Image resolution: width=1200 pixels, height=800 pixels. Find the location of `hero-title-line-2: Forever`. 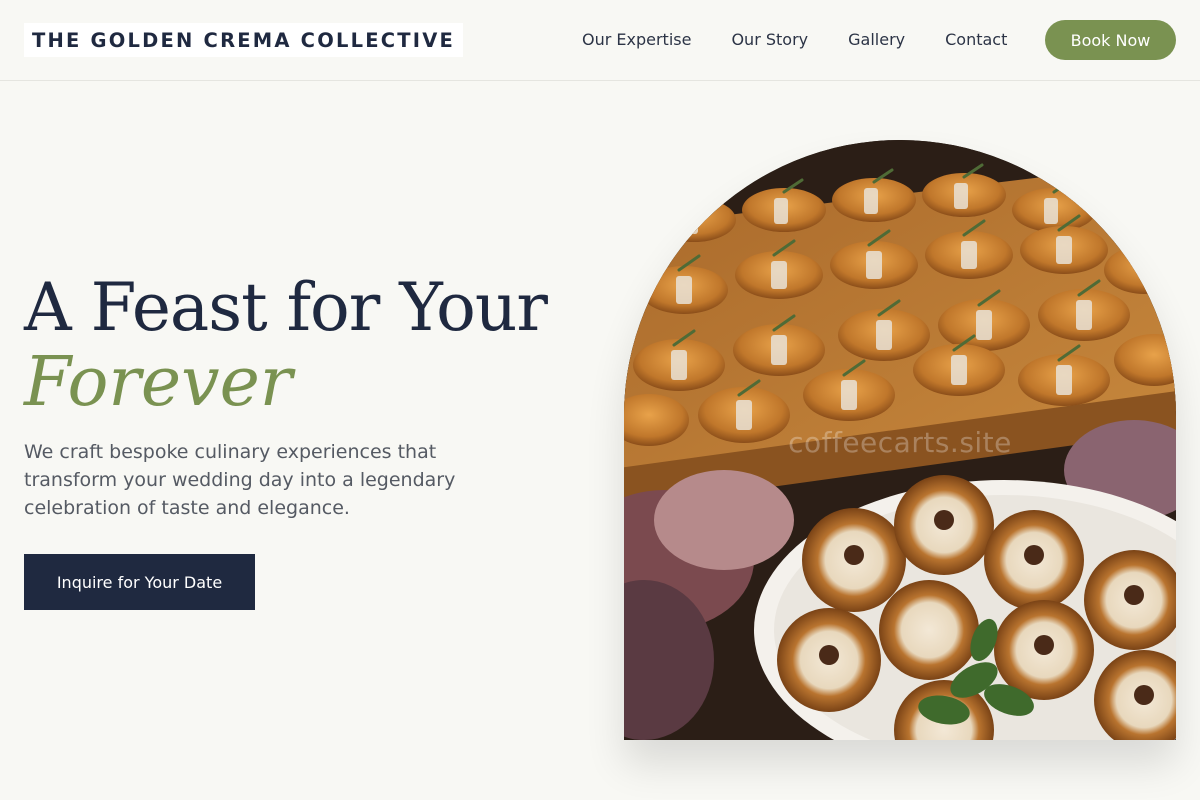

hero-title-line-2: Forever is located at coordinates (158, 382).